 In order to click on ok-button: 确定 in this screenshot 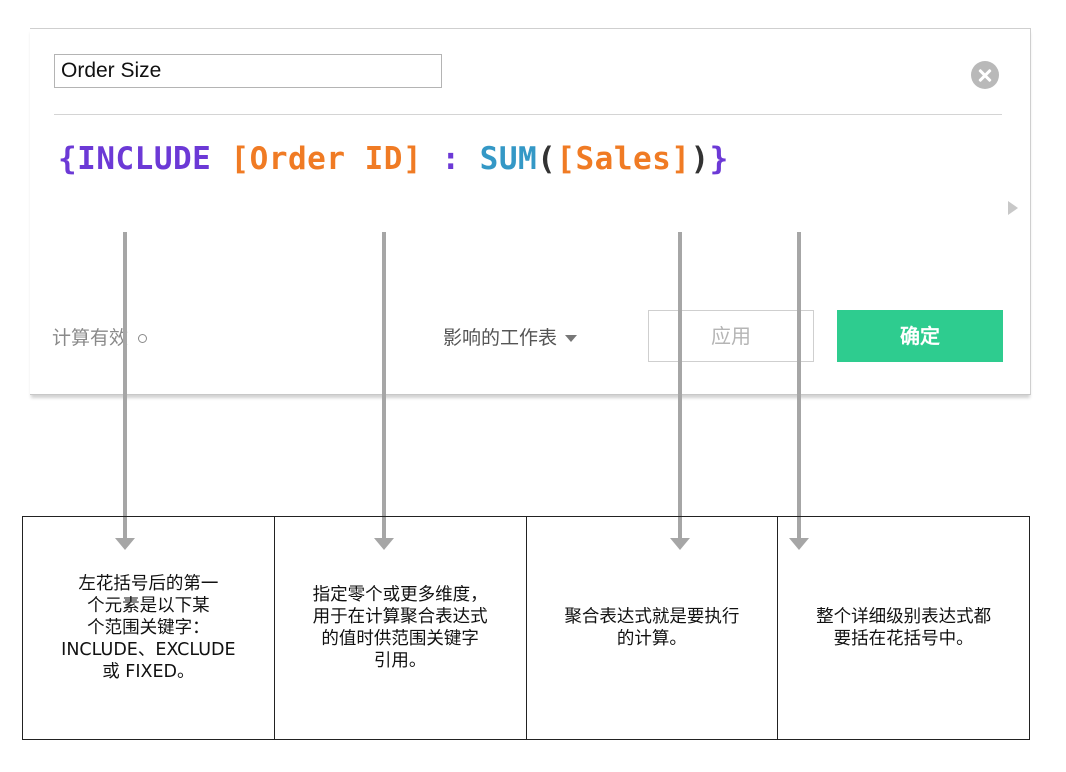, I will do `click(920, 336)`.